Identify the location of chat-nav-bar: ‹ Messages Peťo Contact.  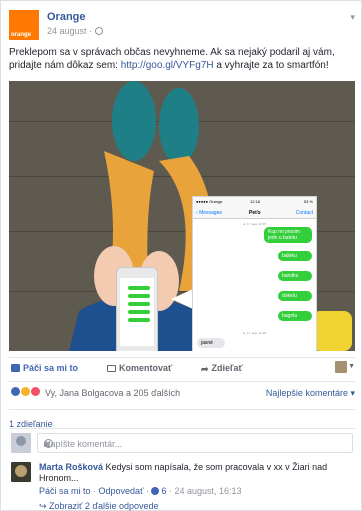
(254, 212).